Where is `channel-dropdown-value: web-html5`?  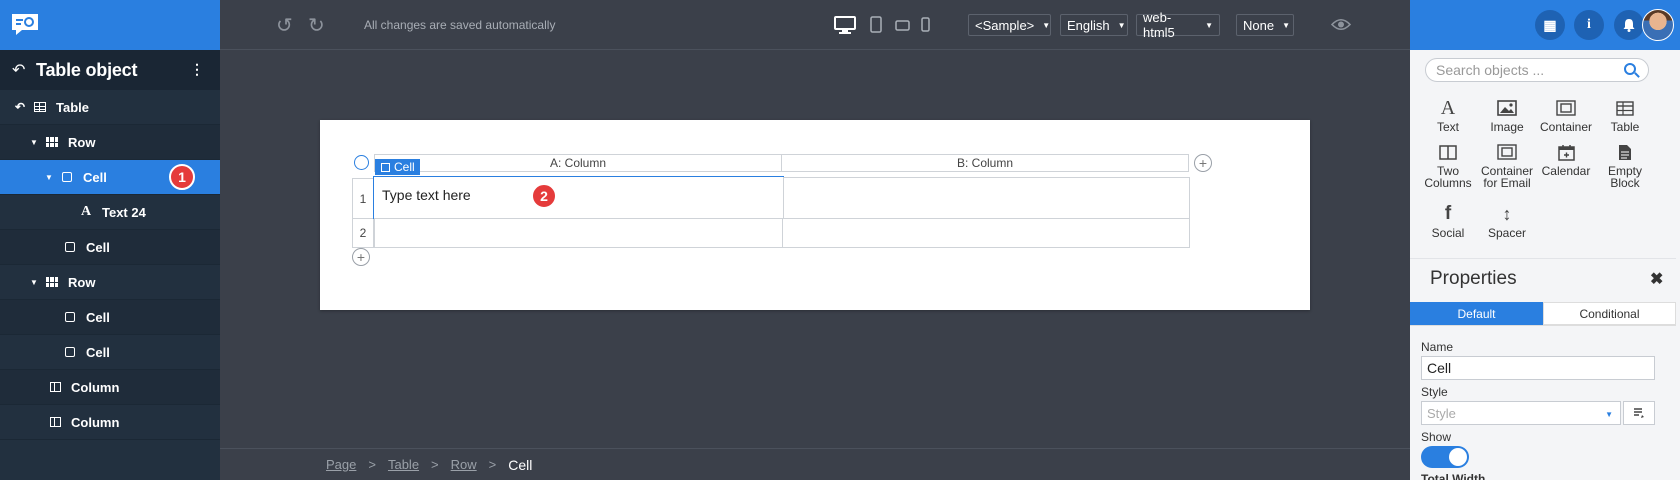 channel-dropdown-value: web-html5 is located at coordinates (1159, 25).